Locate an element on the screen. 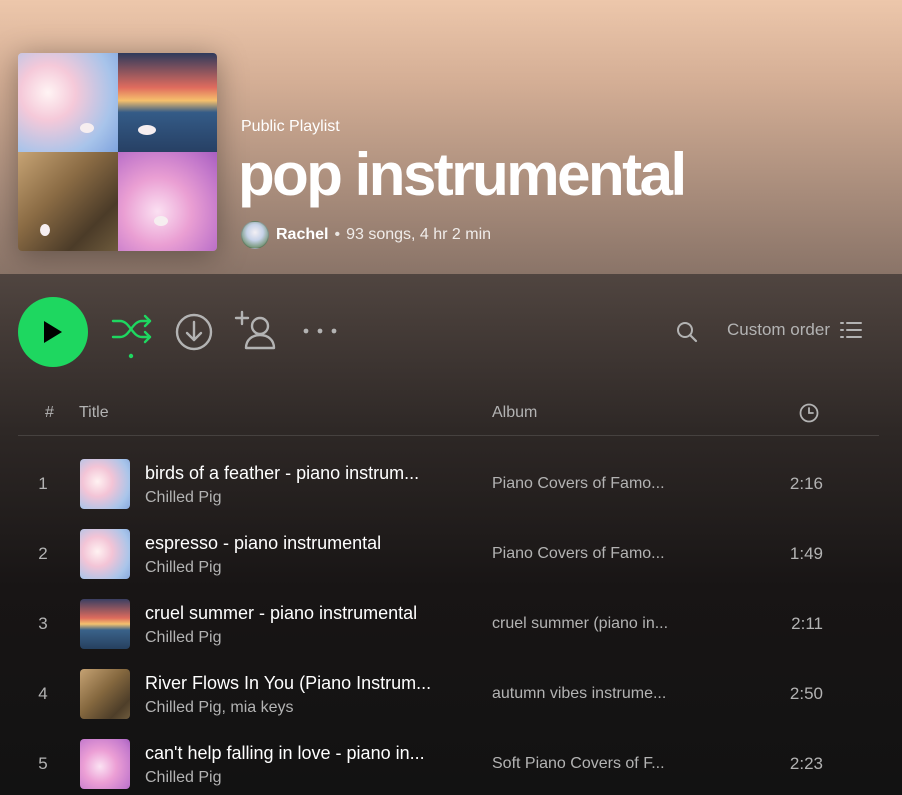 The height and width of the screenshot is (795, 902). track-artist: Chilled Pig, mia keys is located at coordinates (219, 708).